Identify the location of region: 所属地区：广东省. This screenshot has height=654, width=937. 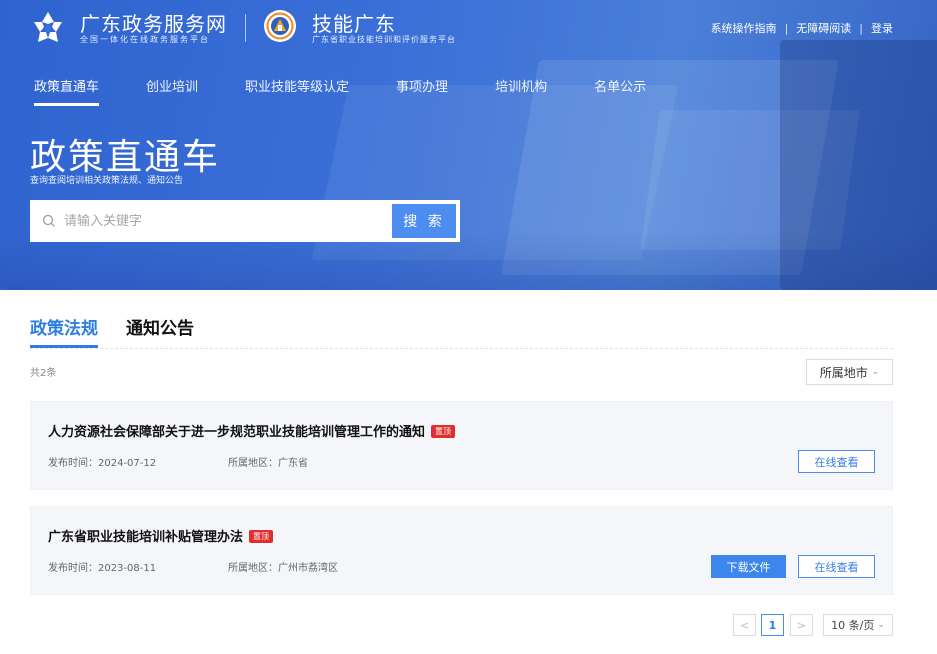
(268, 463).